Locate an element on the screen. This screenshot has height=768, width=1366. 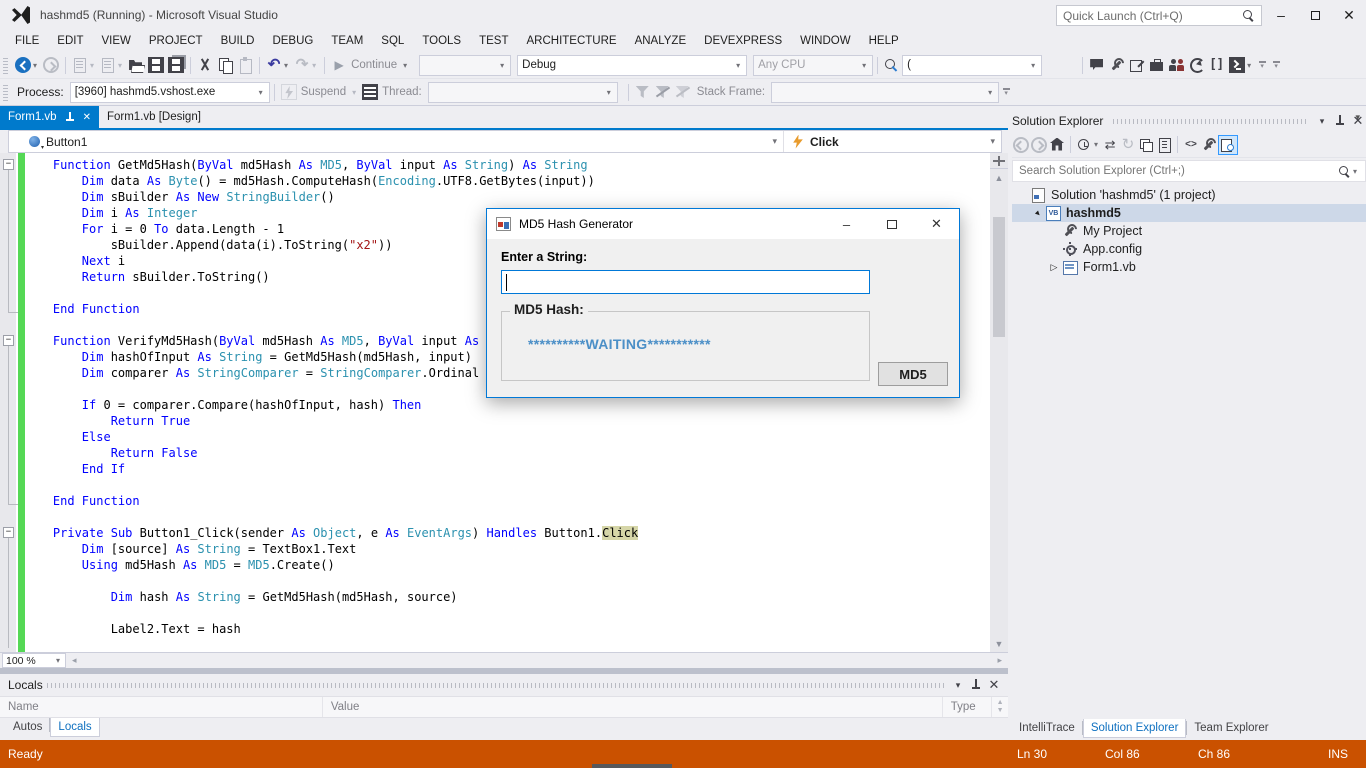
find-in-files-button is located at coordinates (892, 65).